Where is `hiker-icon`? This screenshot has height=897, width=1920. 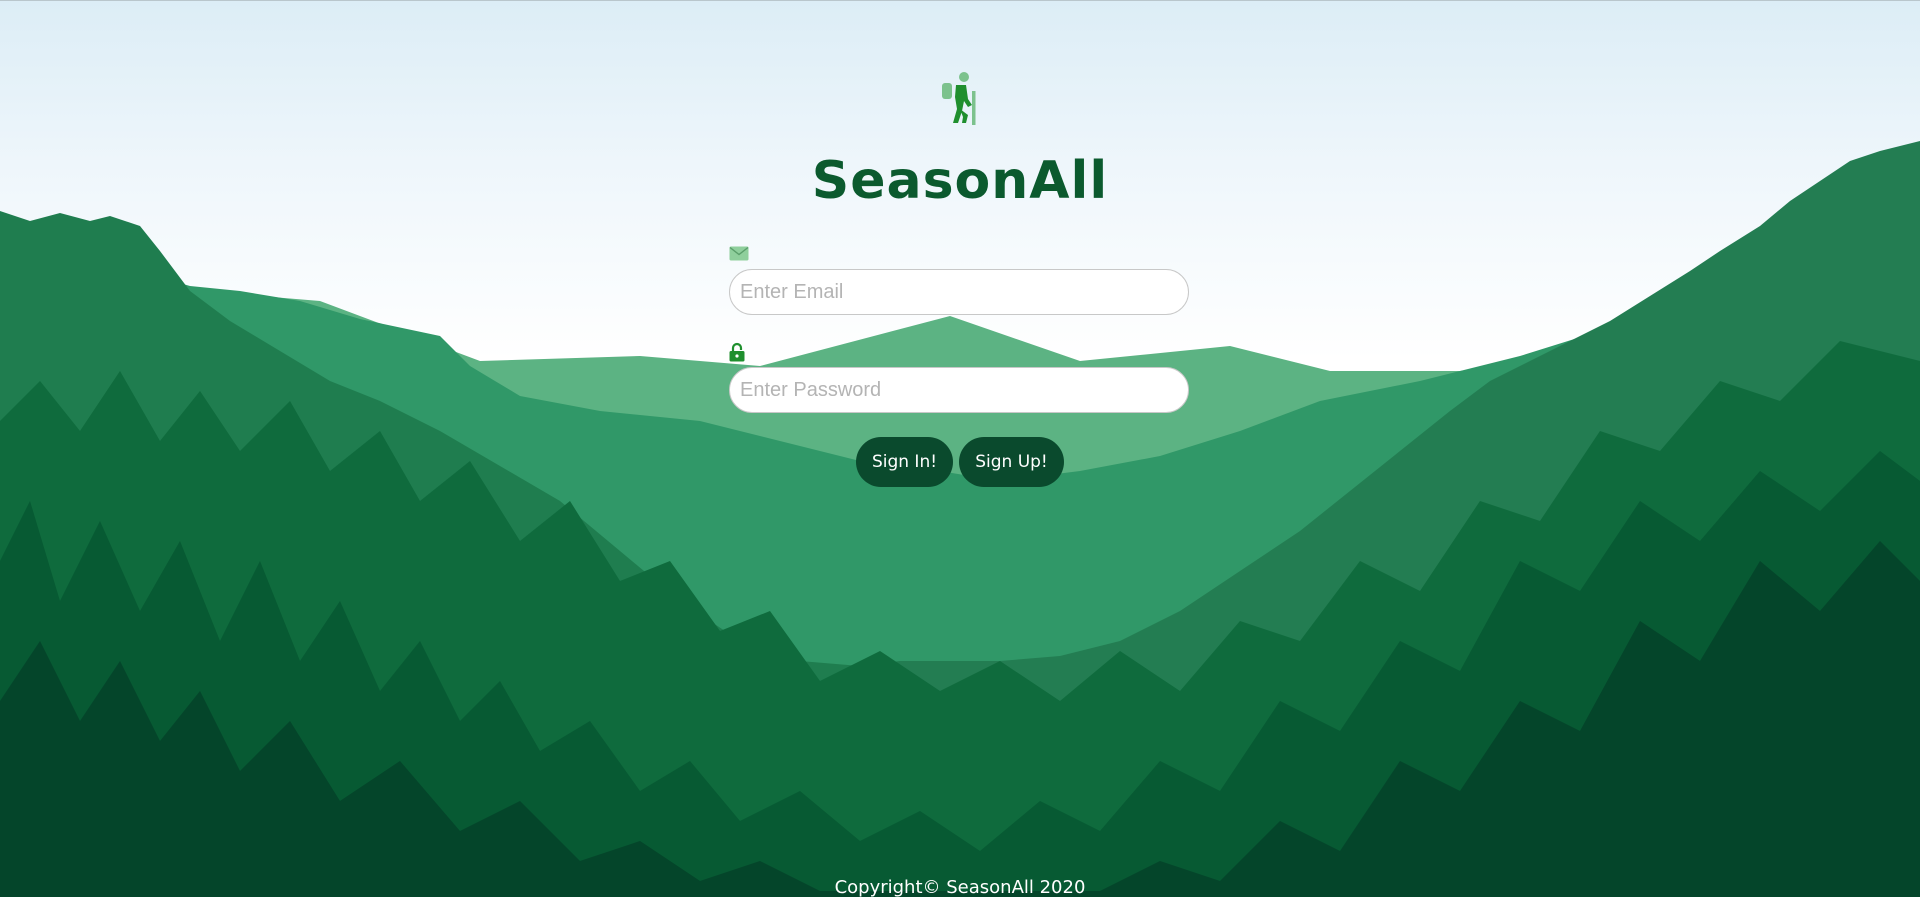
hiker-icon is located at coordinates (959, 98).